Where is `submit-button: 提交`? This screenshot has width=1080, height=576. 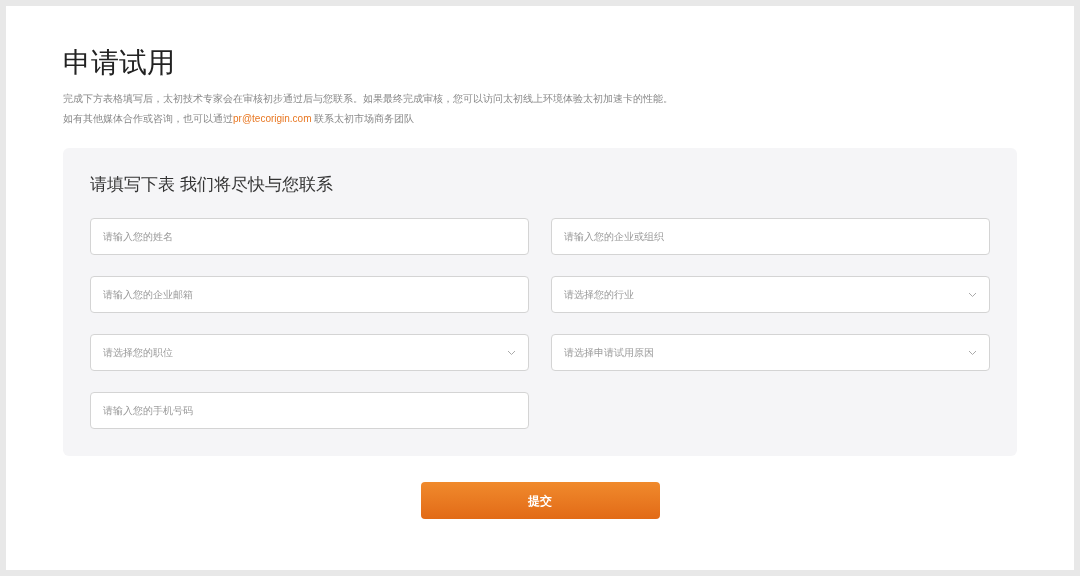
submit-button: 提交 is located at coordinates (540, 500).